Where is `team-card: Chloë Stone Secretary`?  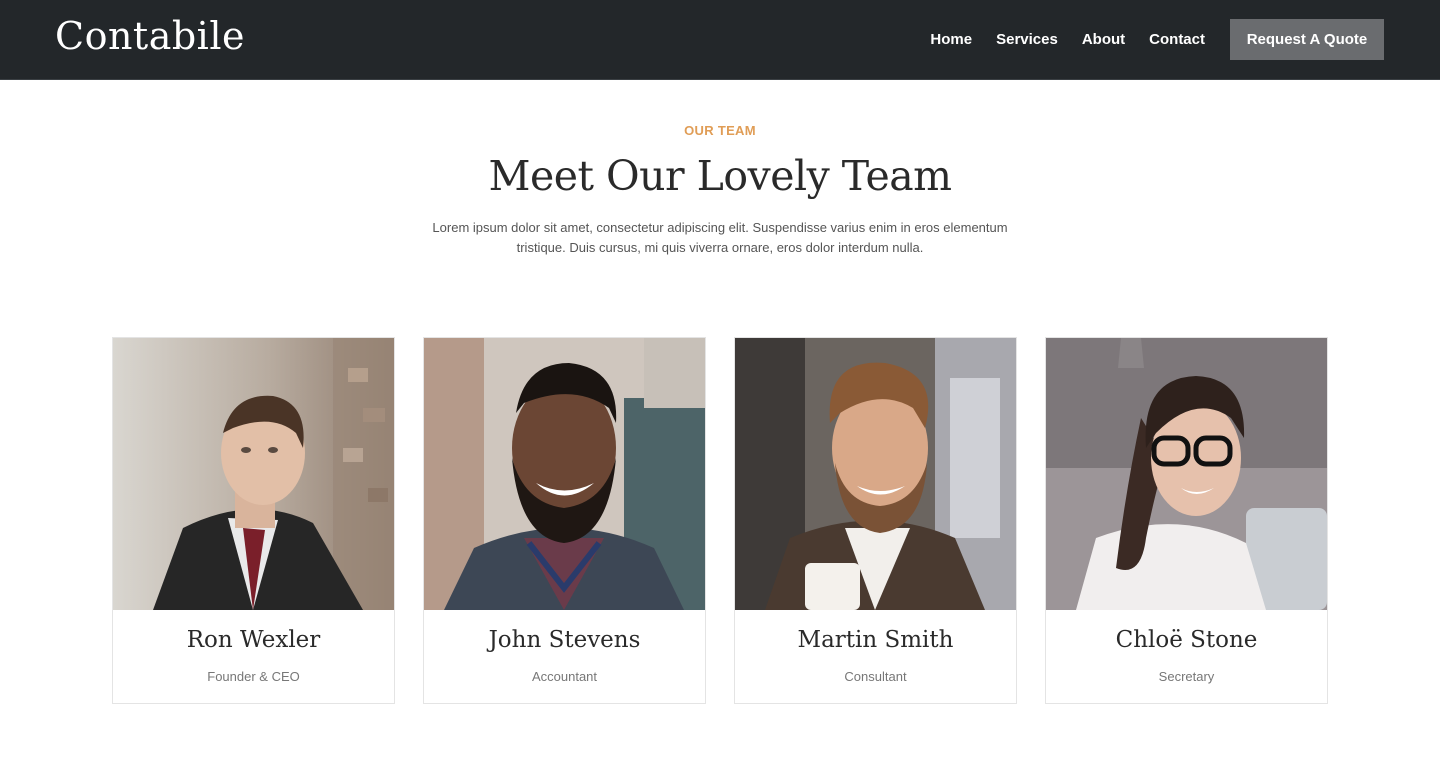
team-card: Chloë Stone Secretary is located at coordinates (1186, 520).